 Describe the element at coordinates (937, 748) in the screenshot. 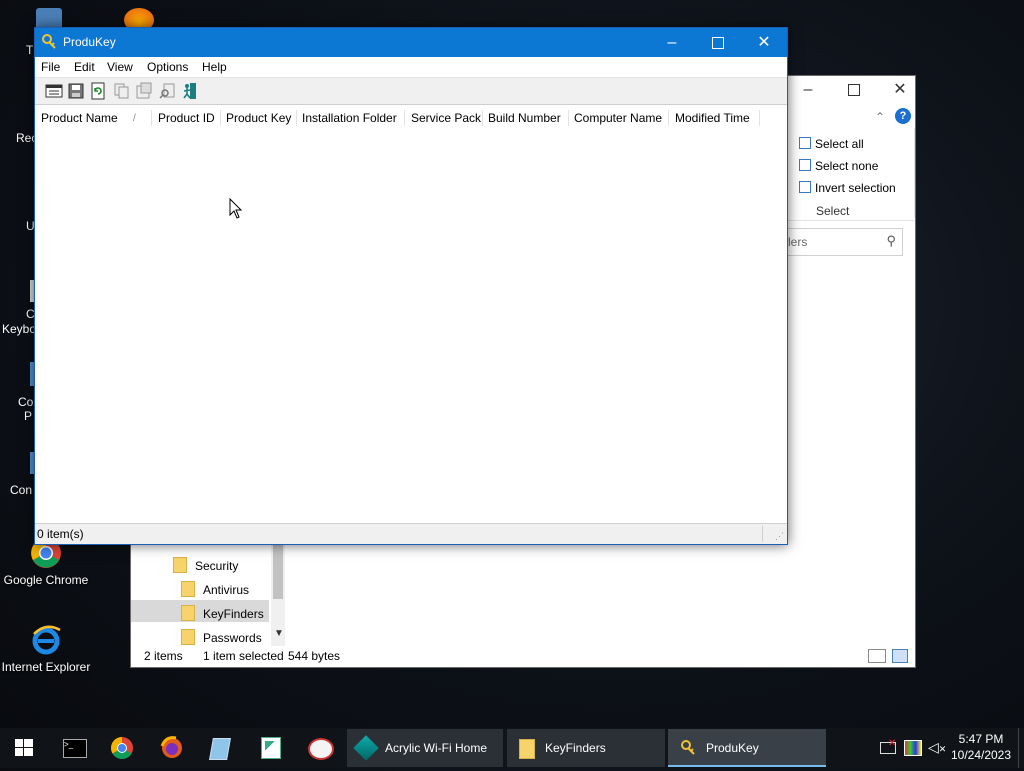

I see `volume-muted-icon: ◁✕` at that location.